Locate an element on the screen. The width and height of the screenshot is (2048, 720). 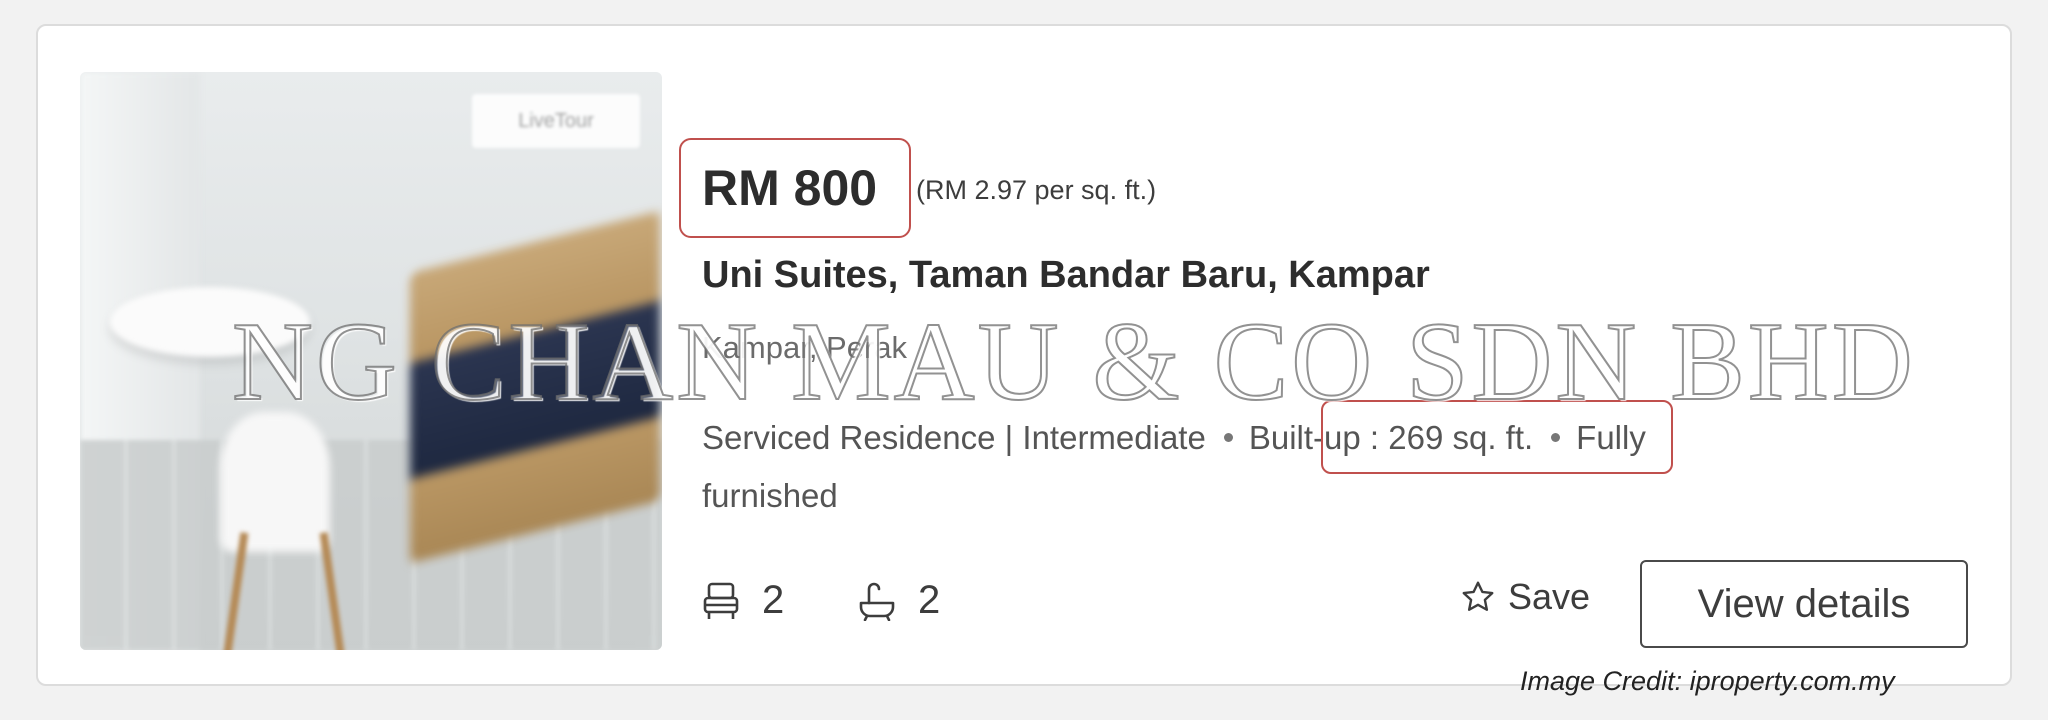
livetour-badge: LiveTour is located at coordinates (556, 121).